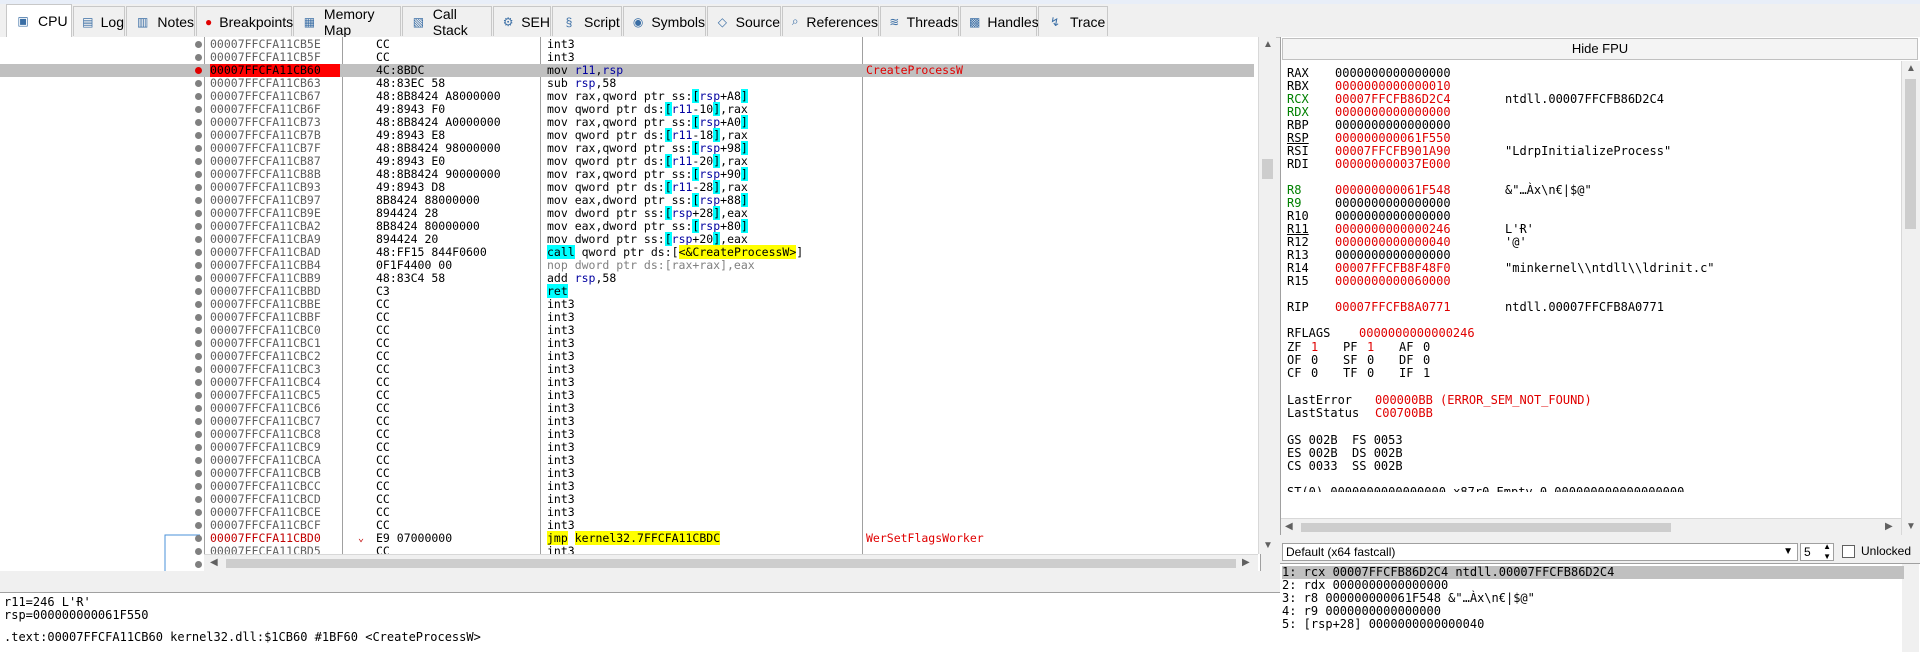 This screenshot has height=653, width=1920. Describe the element at coordinates (1404, 413) in the screenshot. I see `laststatus-value: C00700BB` at that location.